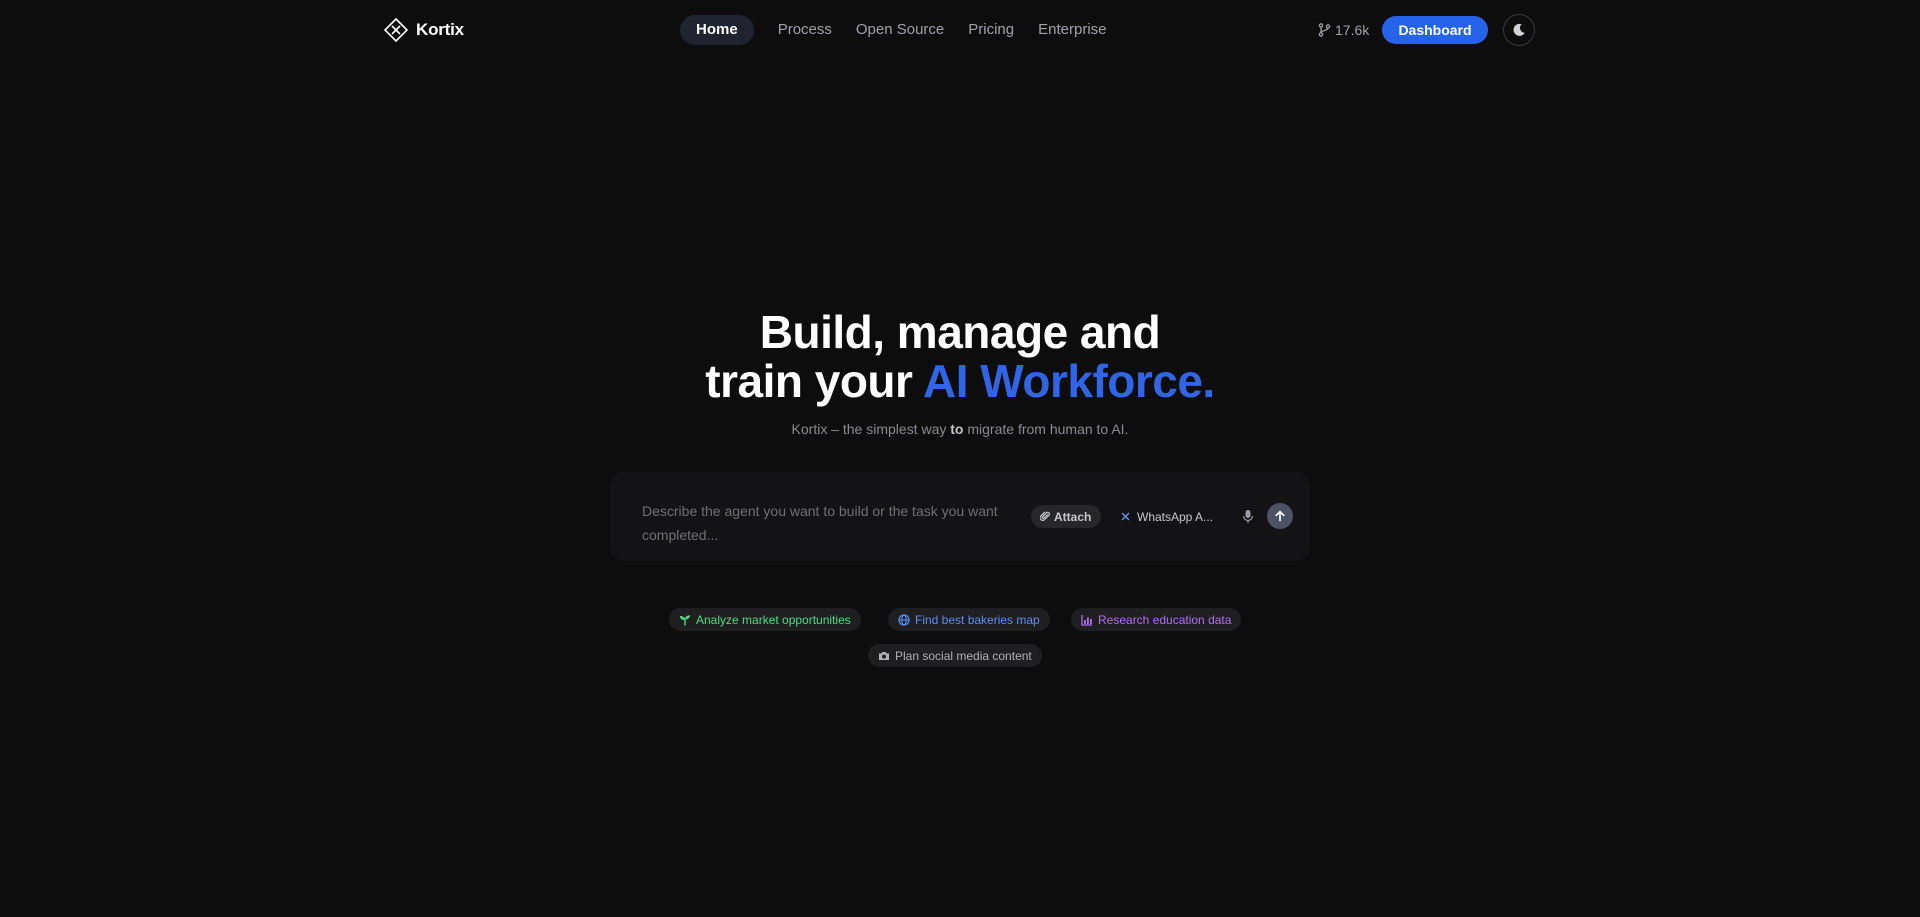 The image size is (1920, 917). What do you see at coordinates (1045, 516) in the screenshot?
I see `paperclip-icon` at bounding box center [1045, 516].